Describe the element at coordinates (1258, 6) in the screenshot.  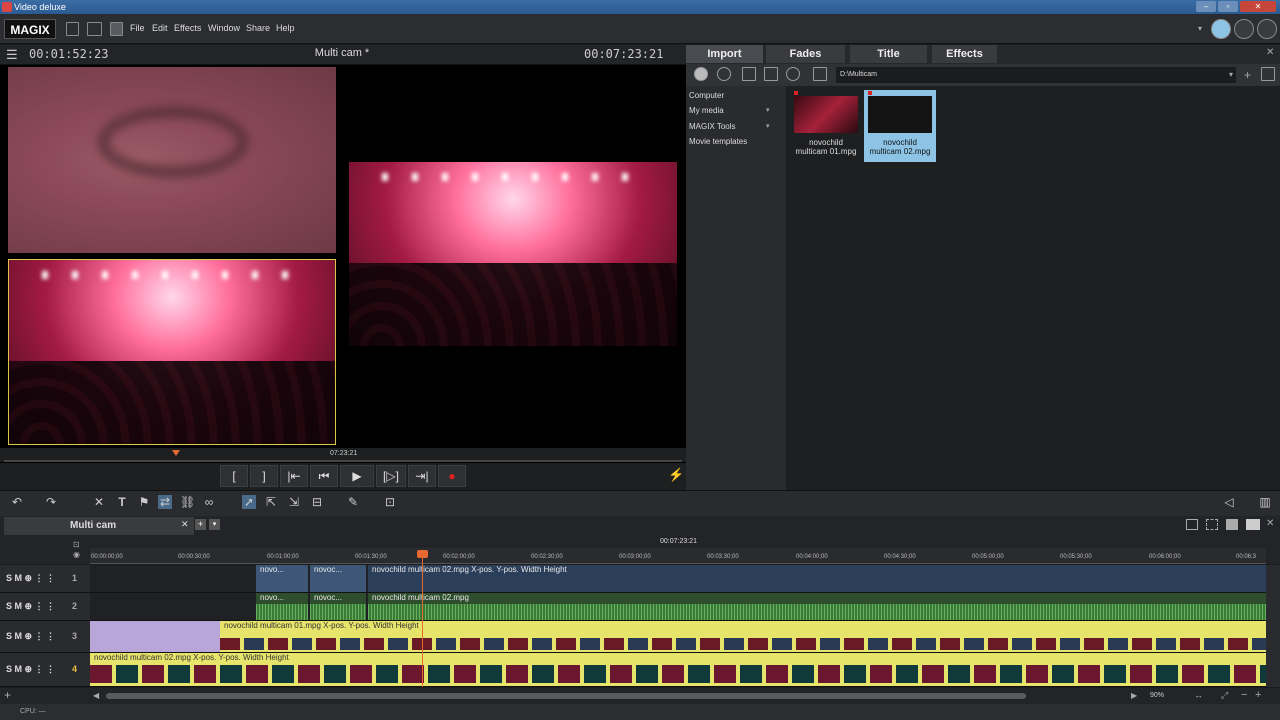
I see `close-button: ✕` at that location.